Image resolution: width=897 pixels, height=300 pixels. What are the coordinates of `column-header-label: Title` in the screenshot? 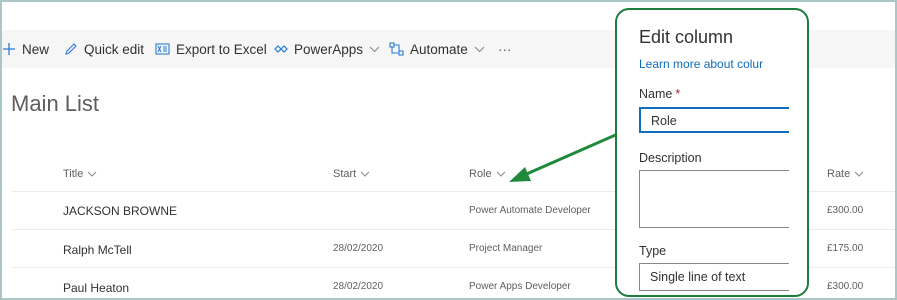 It's located at (73, 174).